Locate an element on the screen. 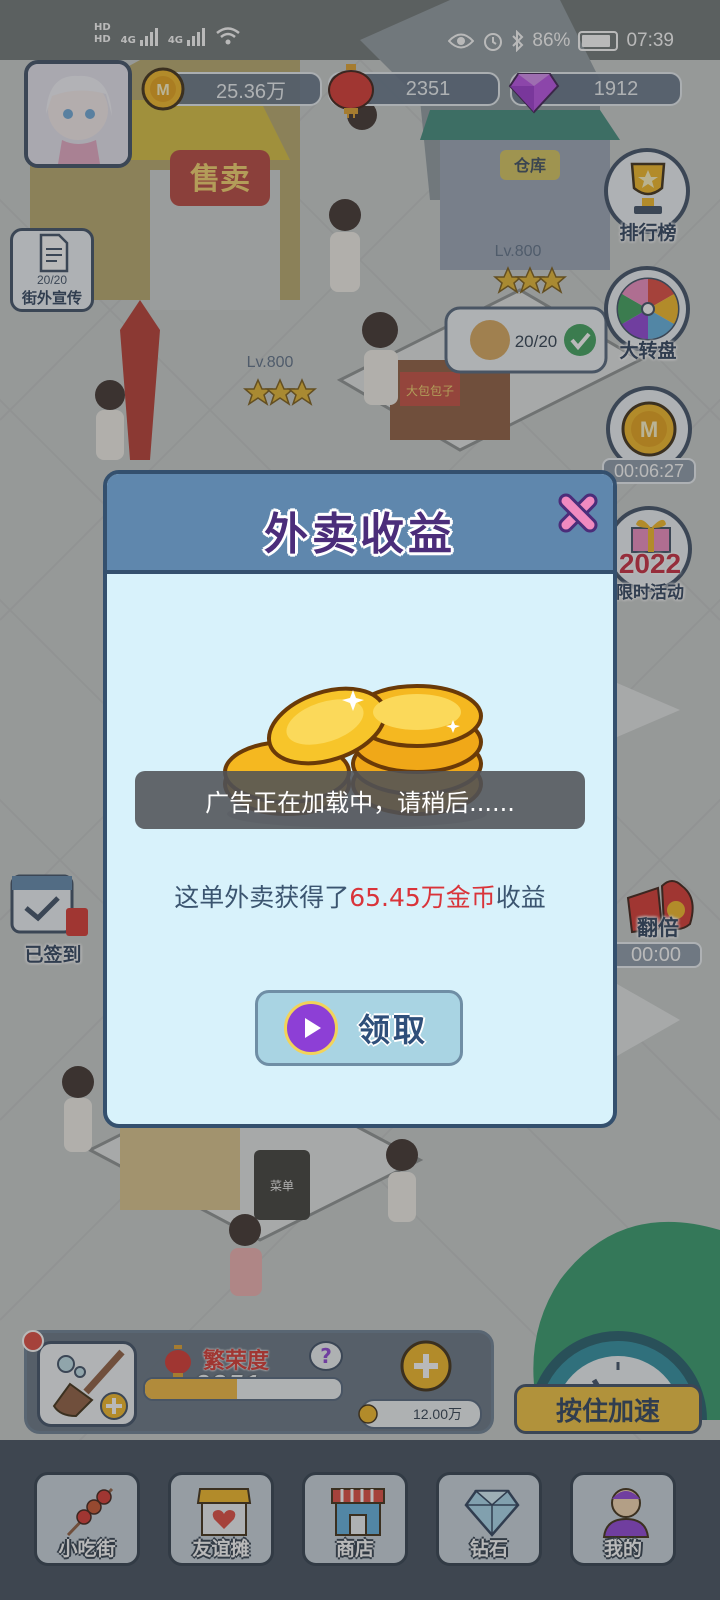  dialog-header: 外卖收益 is located at coordinates (360, 524).